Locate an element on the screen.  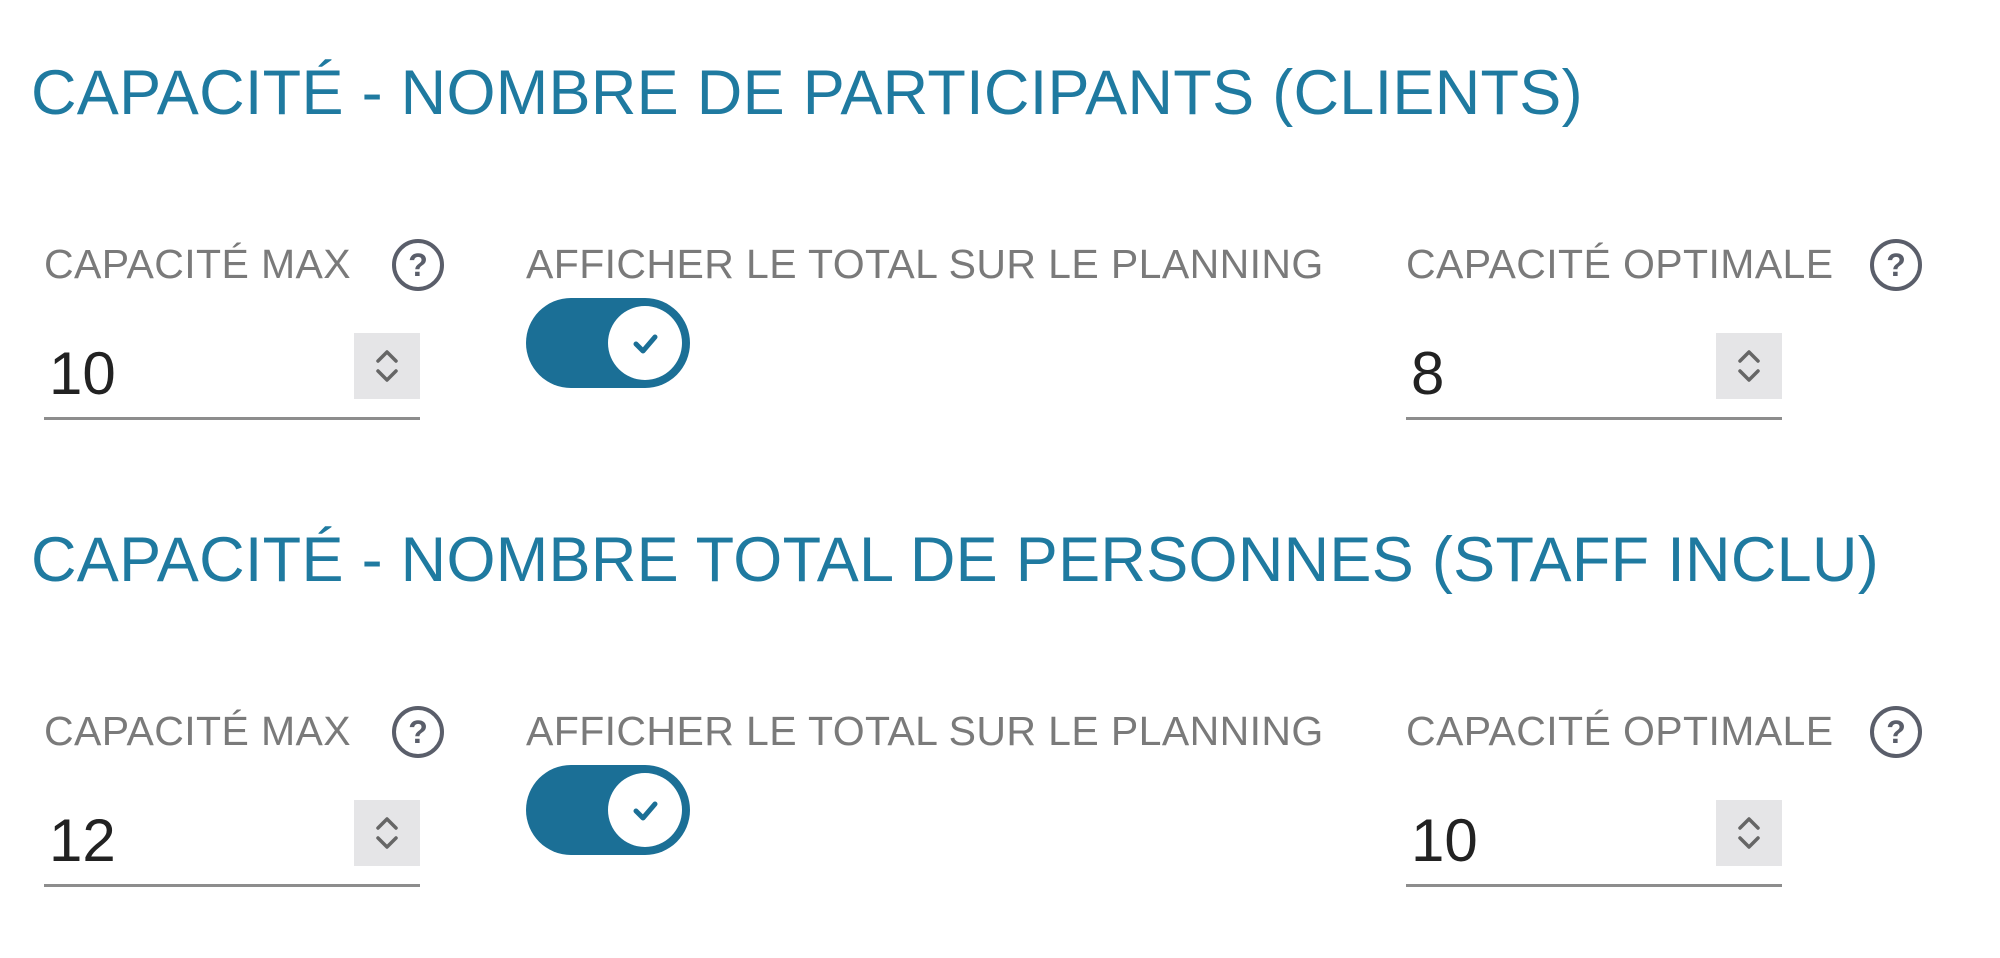
optimal-capacity-field: CAPACITÉ OPTIMALE ? 8 is located at coordinates (1686, 331).